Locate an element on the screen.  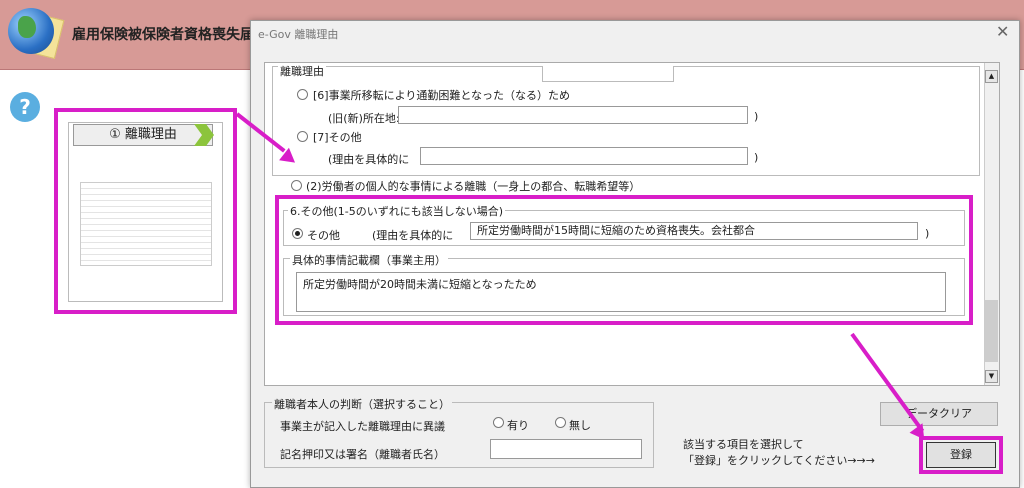
reason-7-detail-input is located at coordinates (584, 156).